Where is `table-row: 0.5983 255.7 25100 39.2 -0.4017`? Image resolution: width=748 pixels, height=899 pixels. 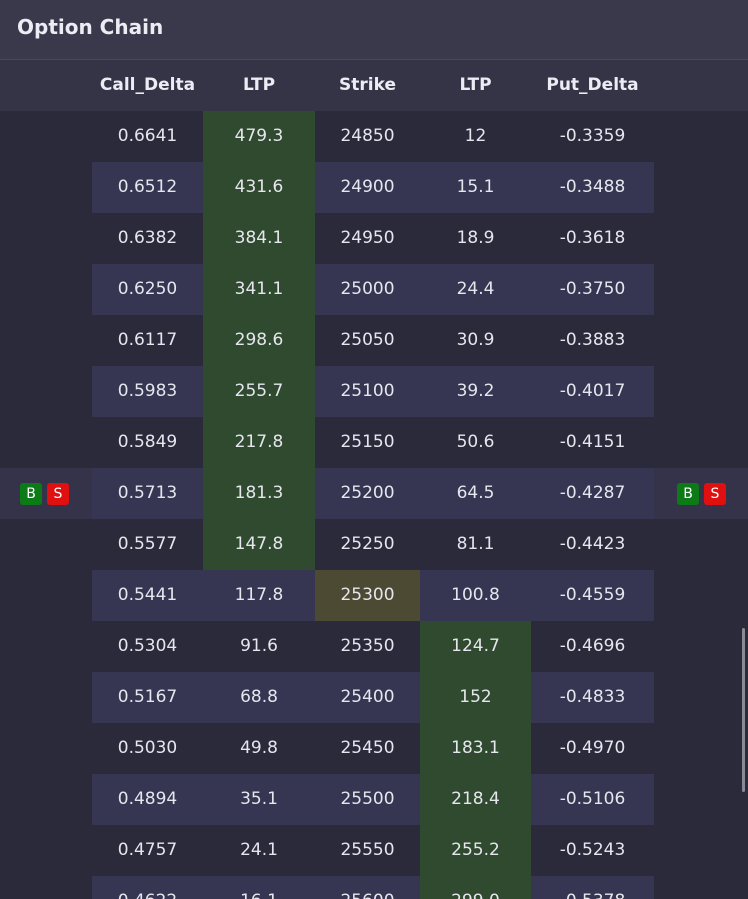 table-row: 0.5983 255.7 25100 39.2 -0.4017 is located at coordinates (374, 391).